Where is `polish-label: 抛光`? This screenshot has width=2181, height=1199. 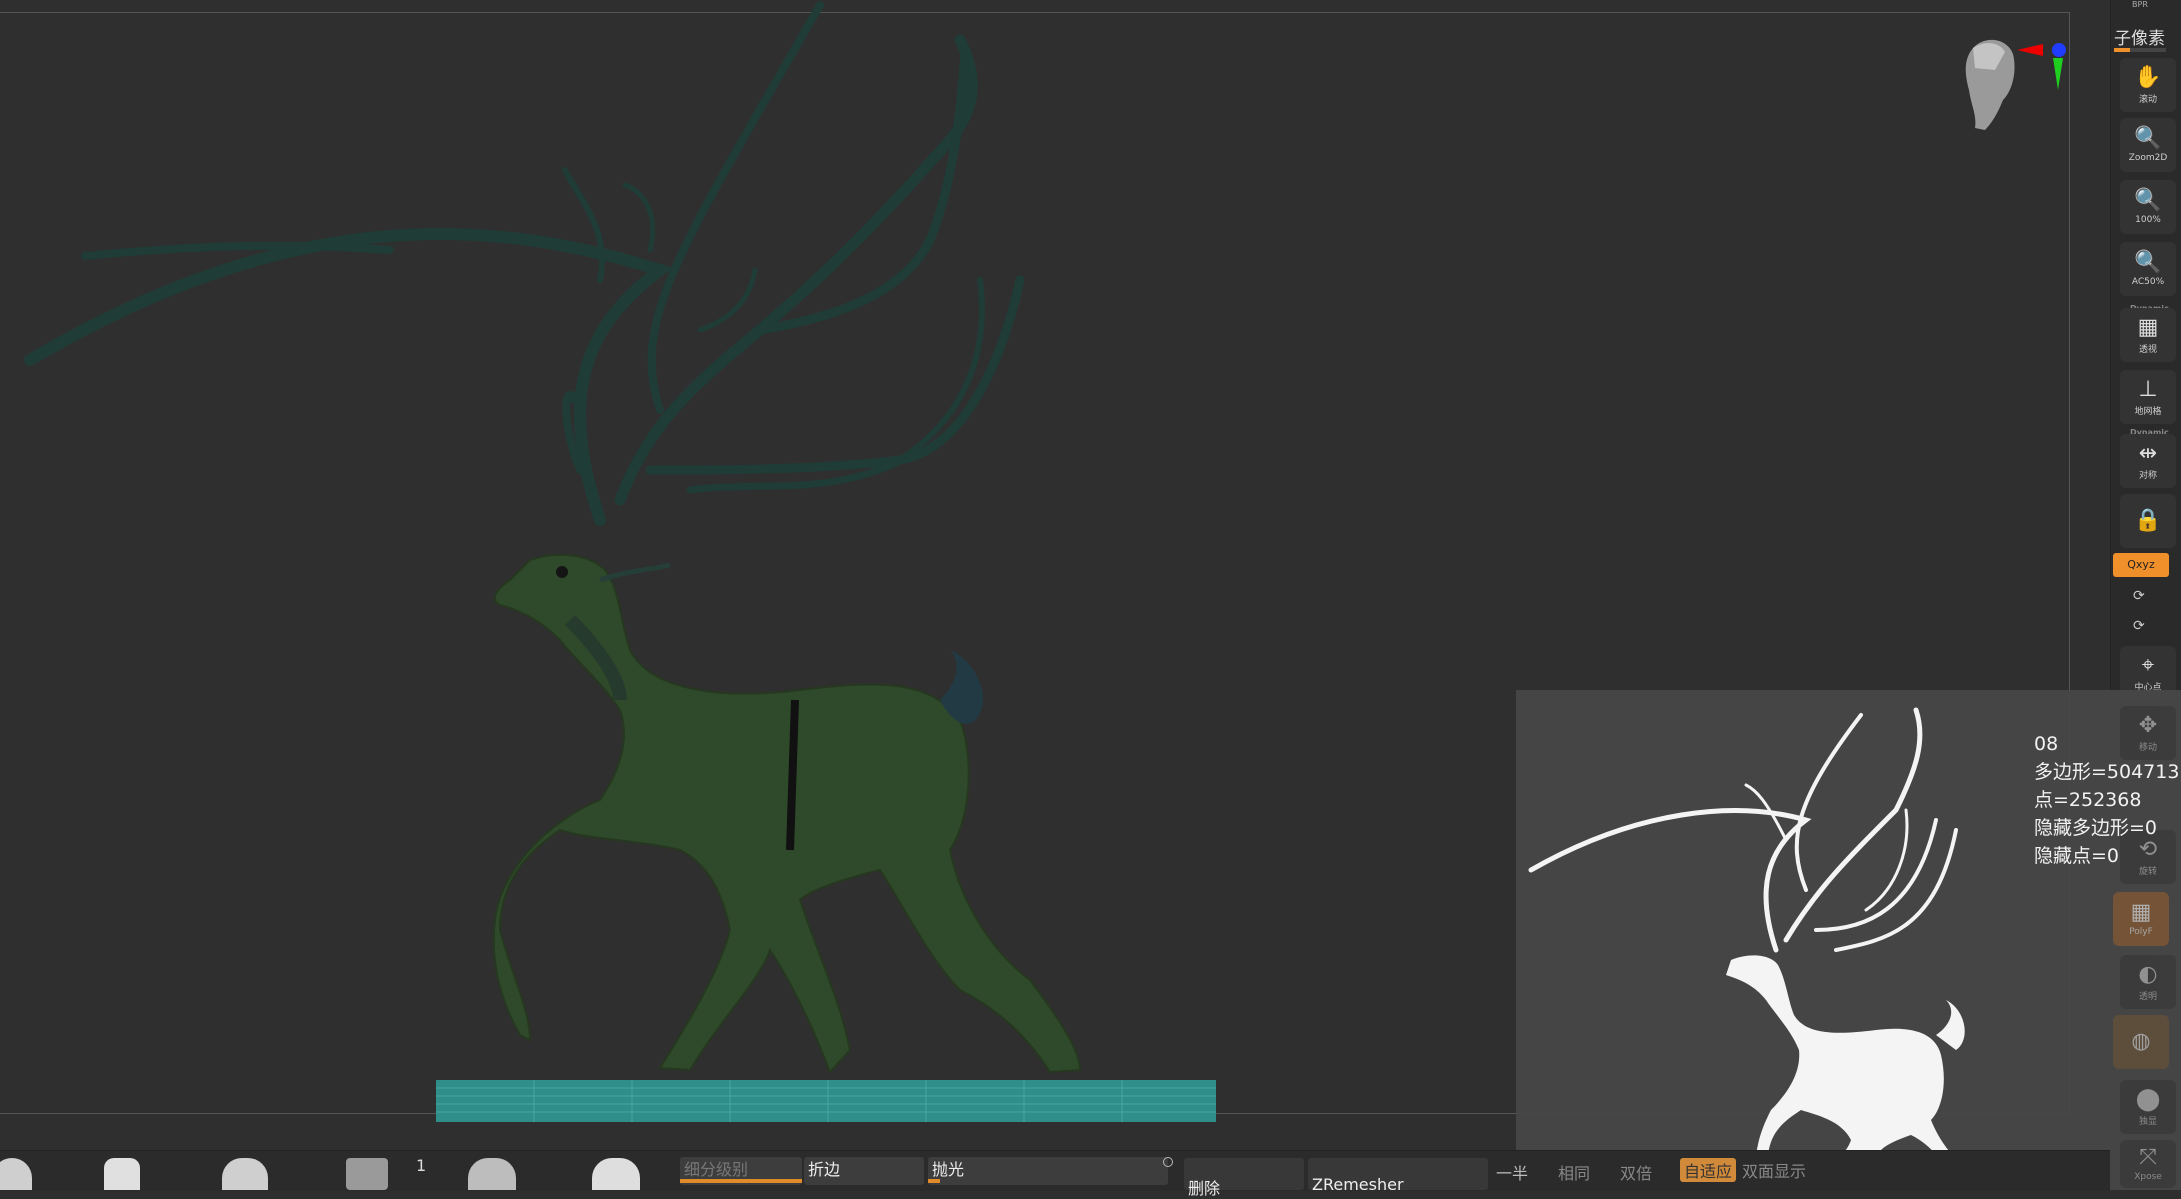
polish-label: 抛光 is located at coordinates (948, 1169).